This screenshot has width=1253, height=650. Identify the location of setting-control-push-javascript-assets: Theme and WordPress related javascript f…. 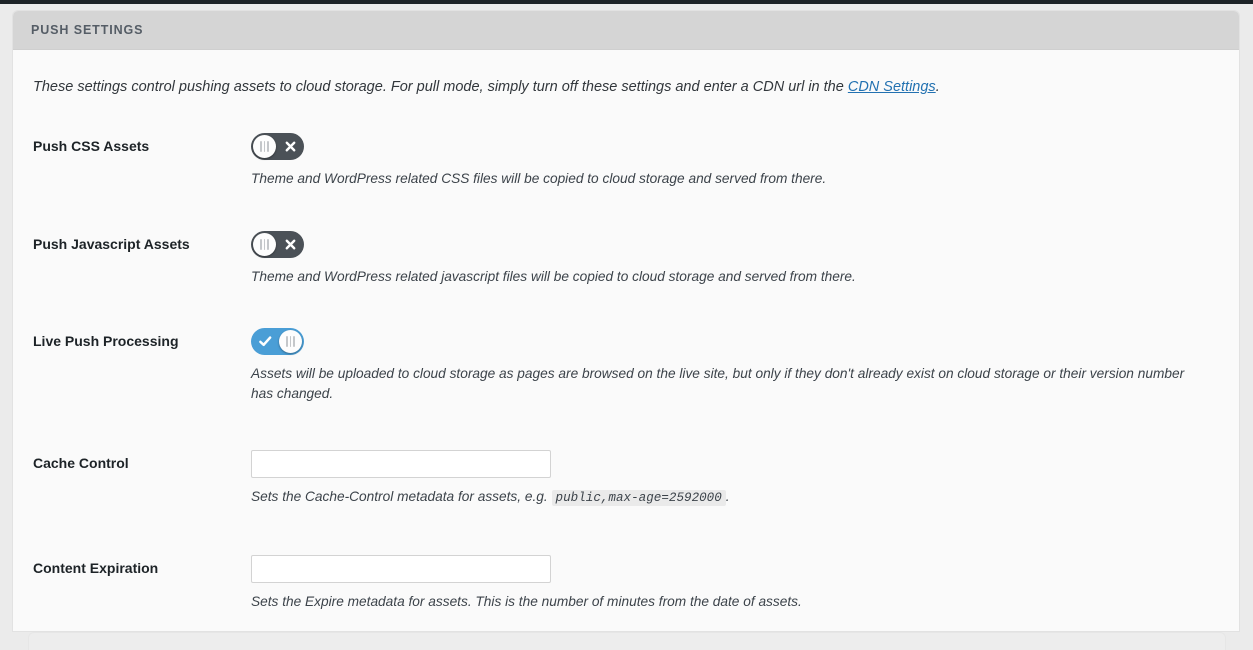
(735, 258).